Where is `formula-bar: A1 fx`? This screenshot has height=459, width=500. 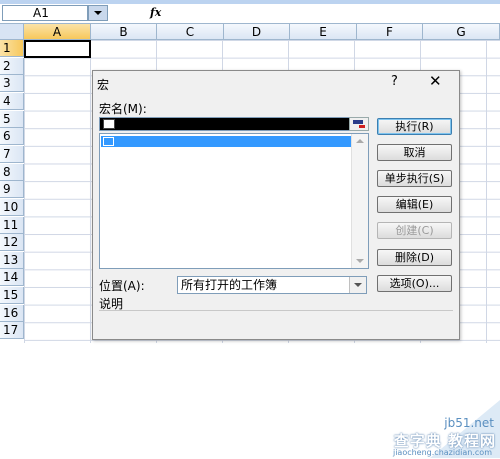
formula-bar: A1 fx is located at coordinates (250, 14).